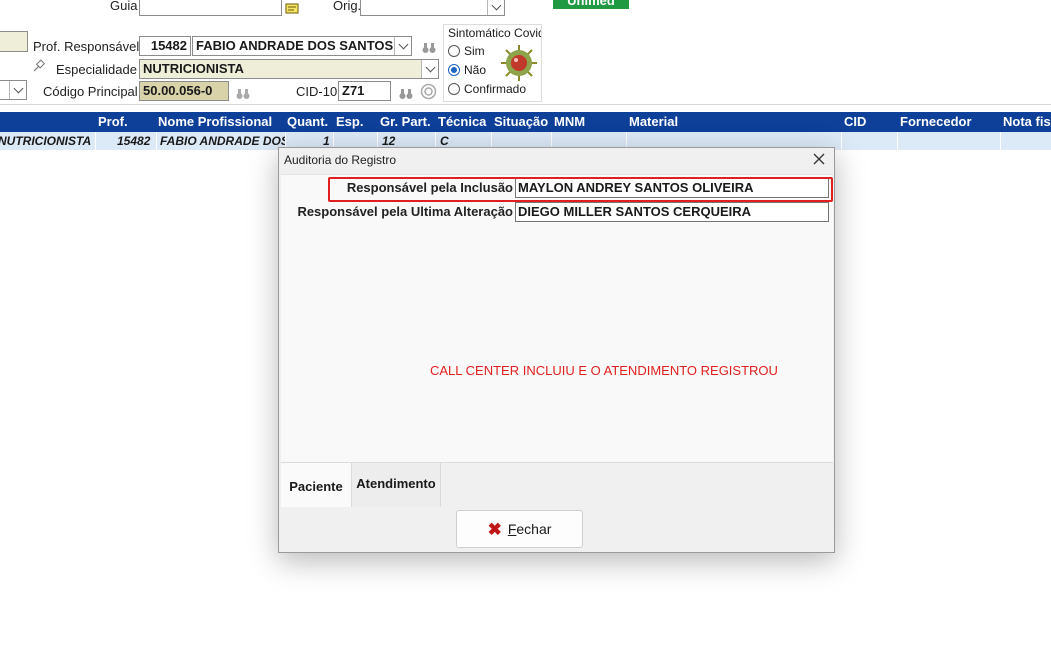 The image size is (1051, 661). I want to click on left-select, so click(13, 90).